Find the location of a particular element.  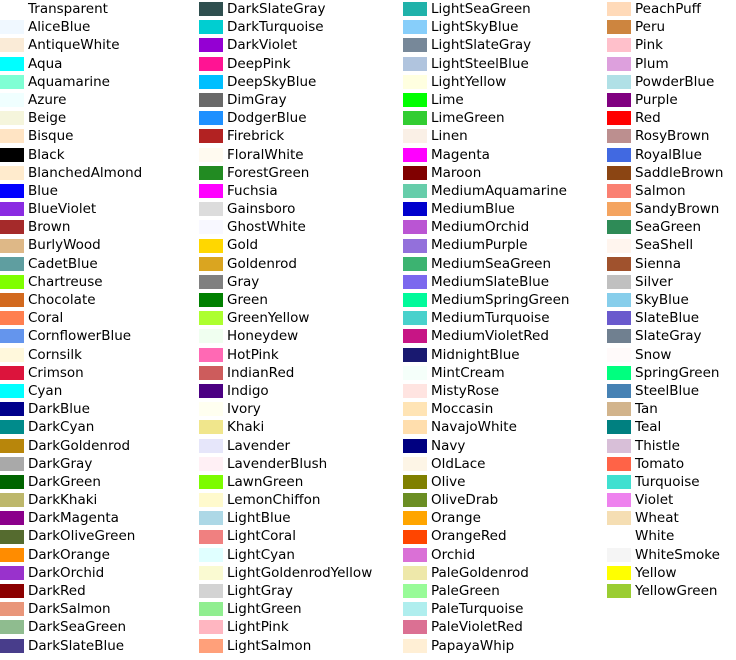

color-row: SkyBlue is located at coordinates (671, 300).